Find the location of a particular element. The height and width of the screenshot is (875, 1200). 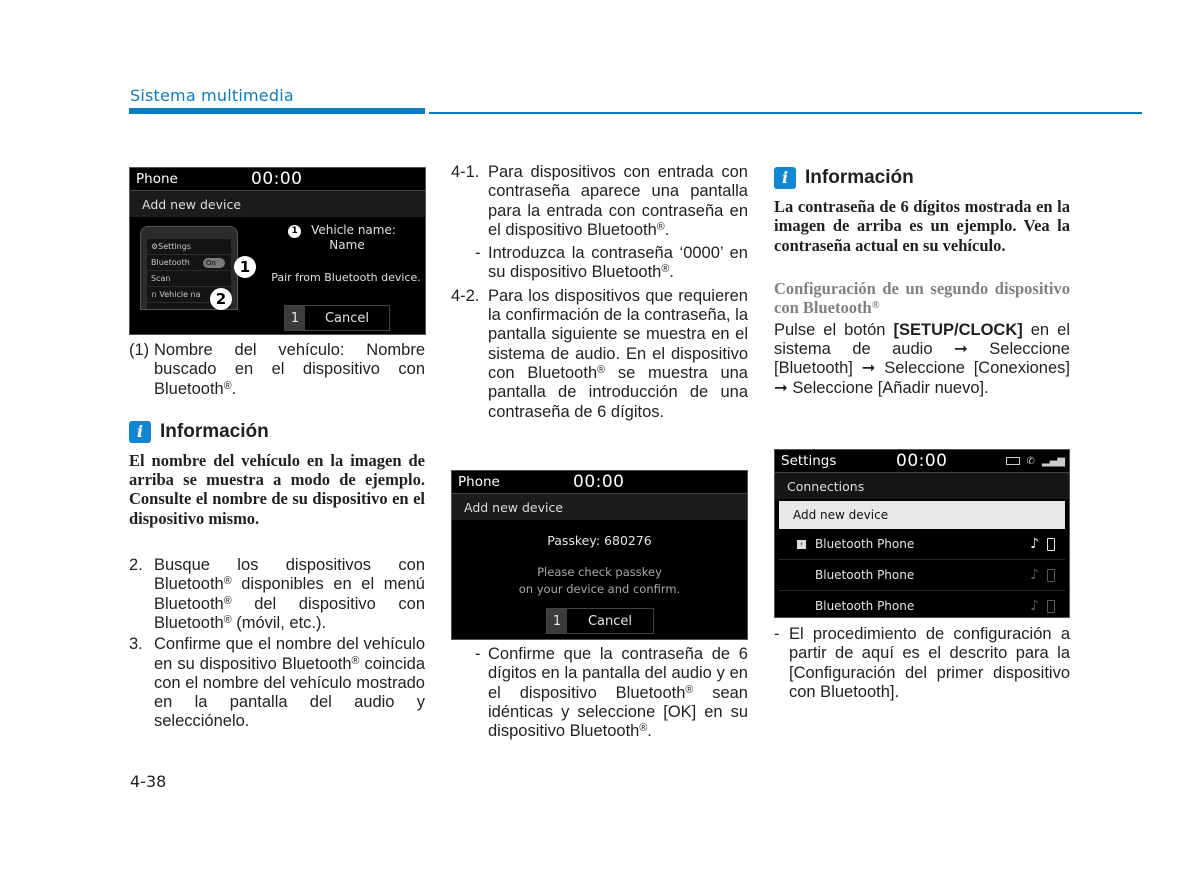

vehicle-name-block: 1 Vehicle name: Name is located at coordinates (342, 237).